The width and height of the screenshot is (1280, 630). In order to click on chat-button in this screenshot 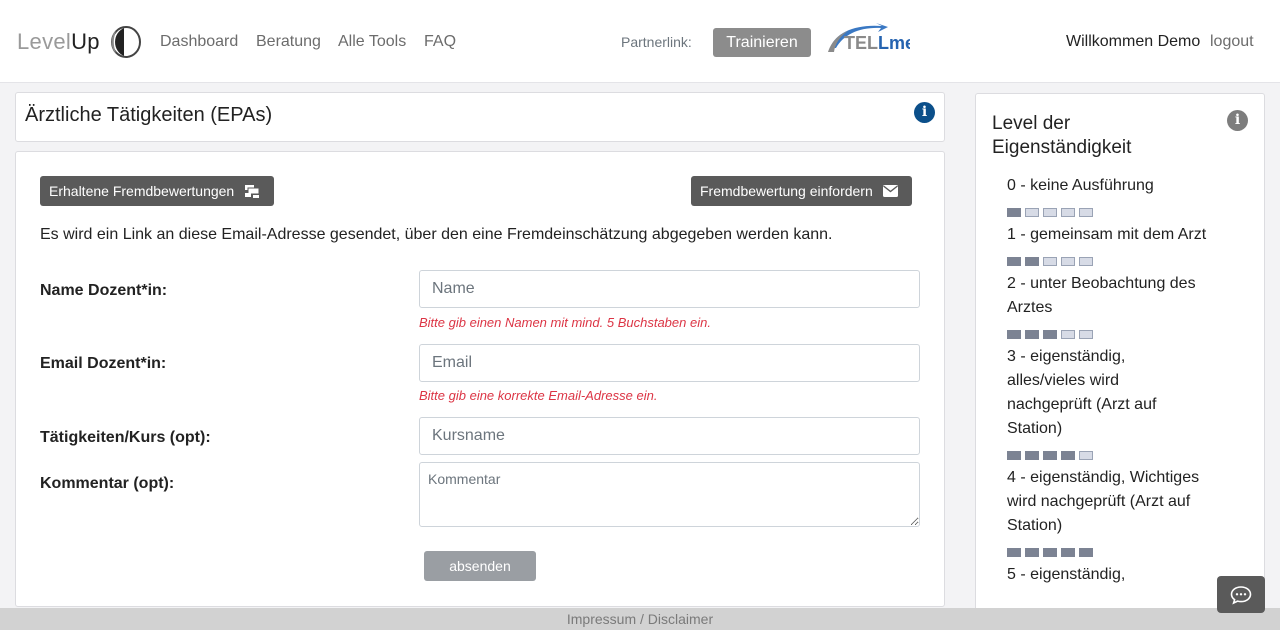, I will do `click(1241, 594)`.